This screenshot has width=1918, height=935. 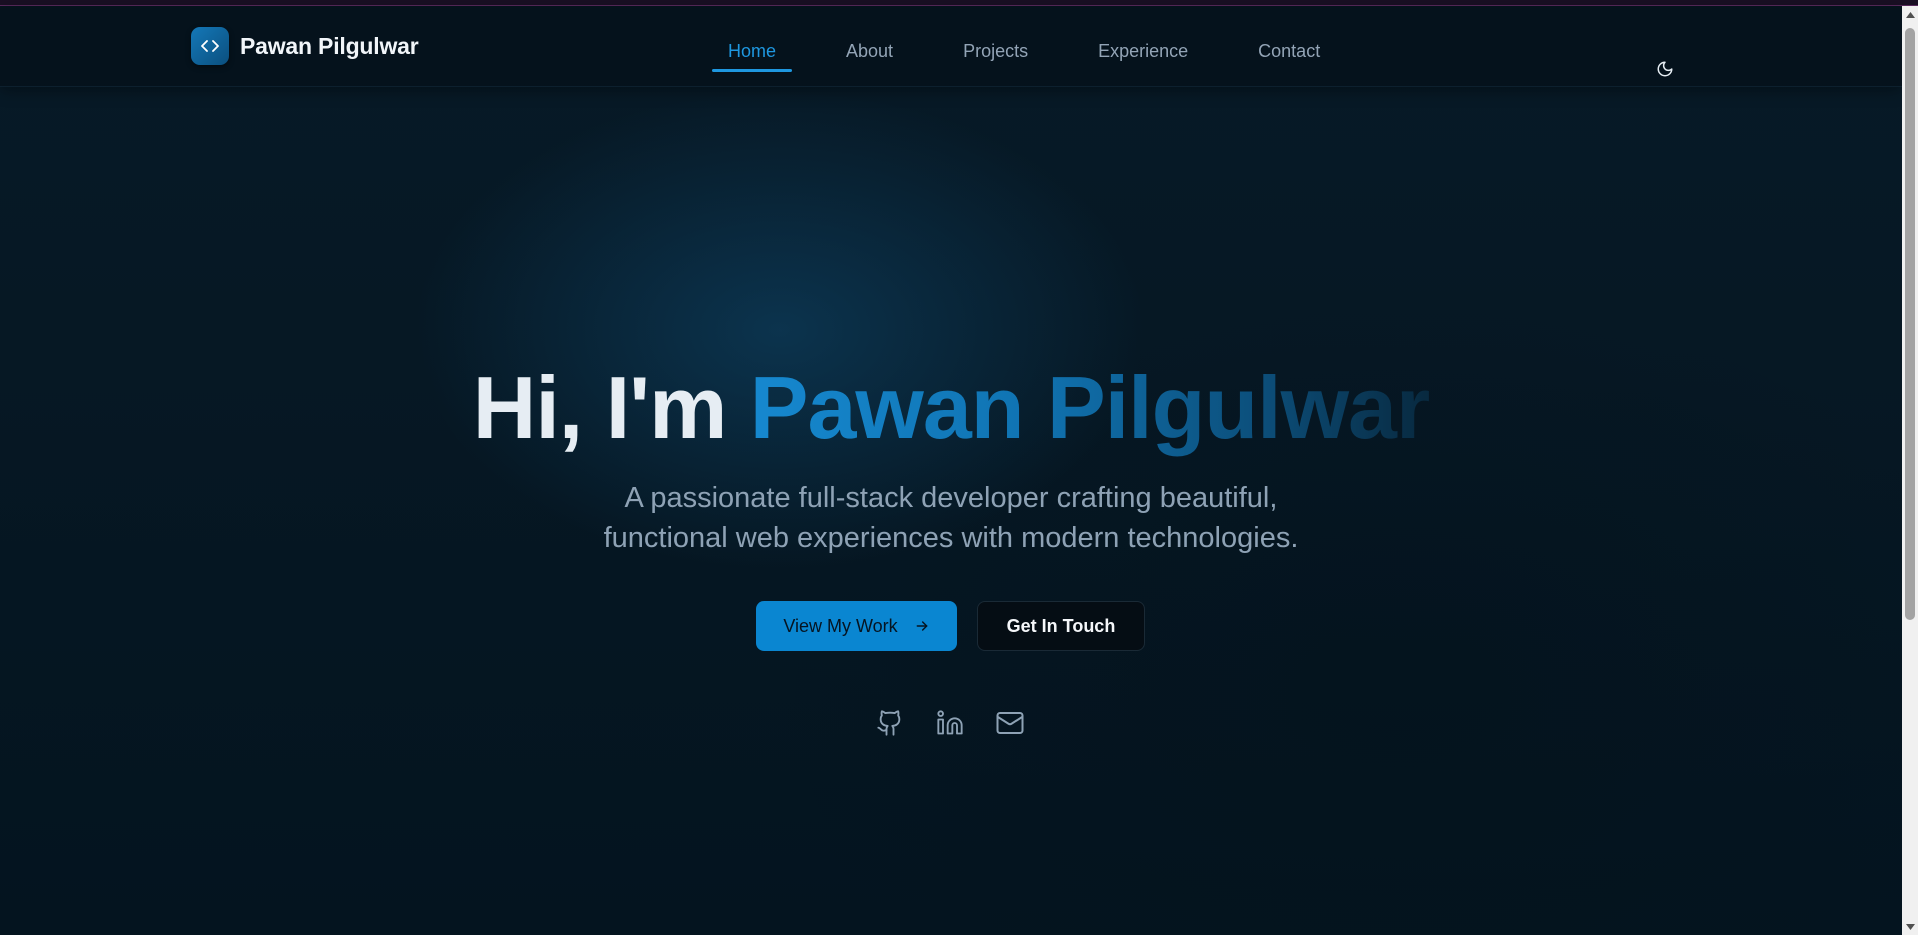 I want to click on social-links, so click(x=950, y=725).